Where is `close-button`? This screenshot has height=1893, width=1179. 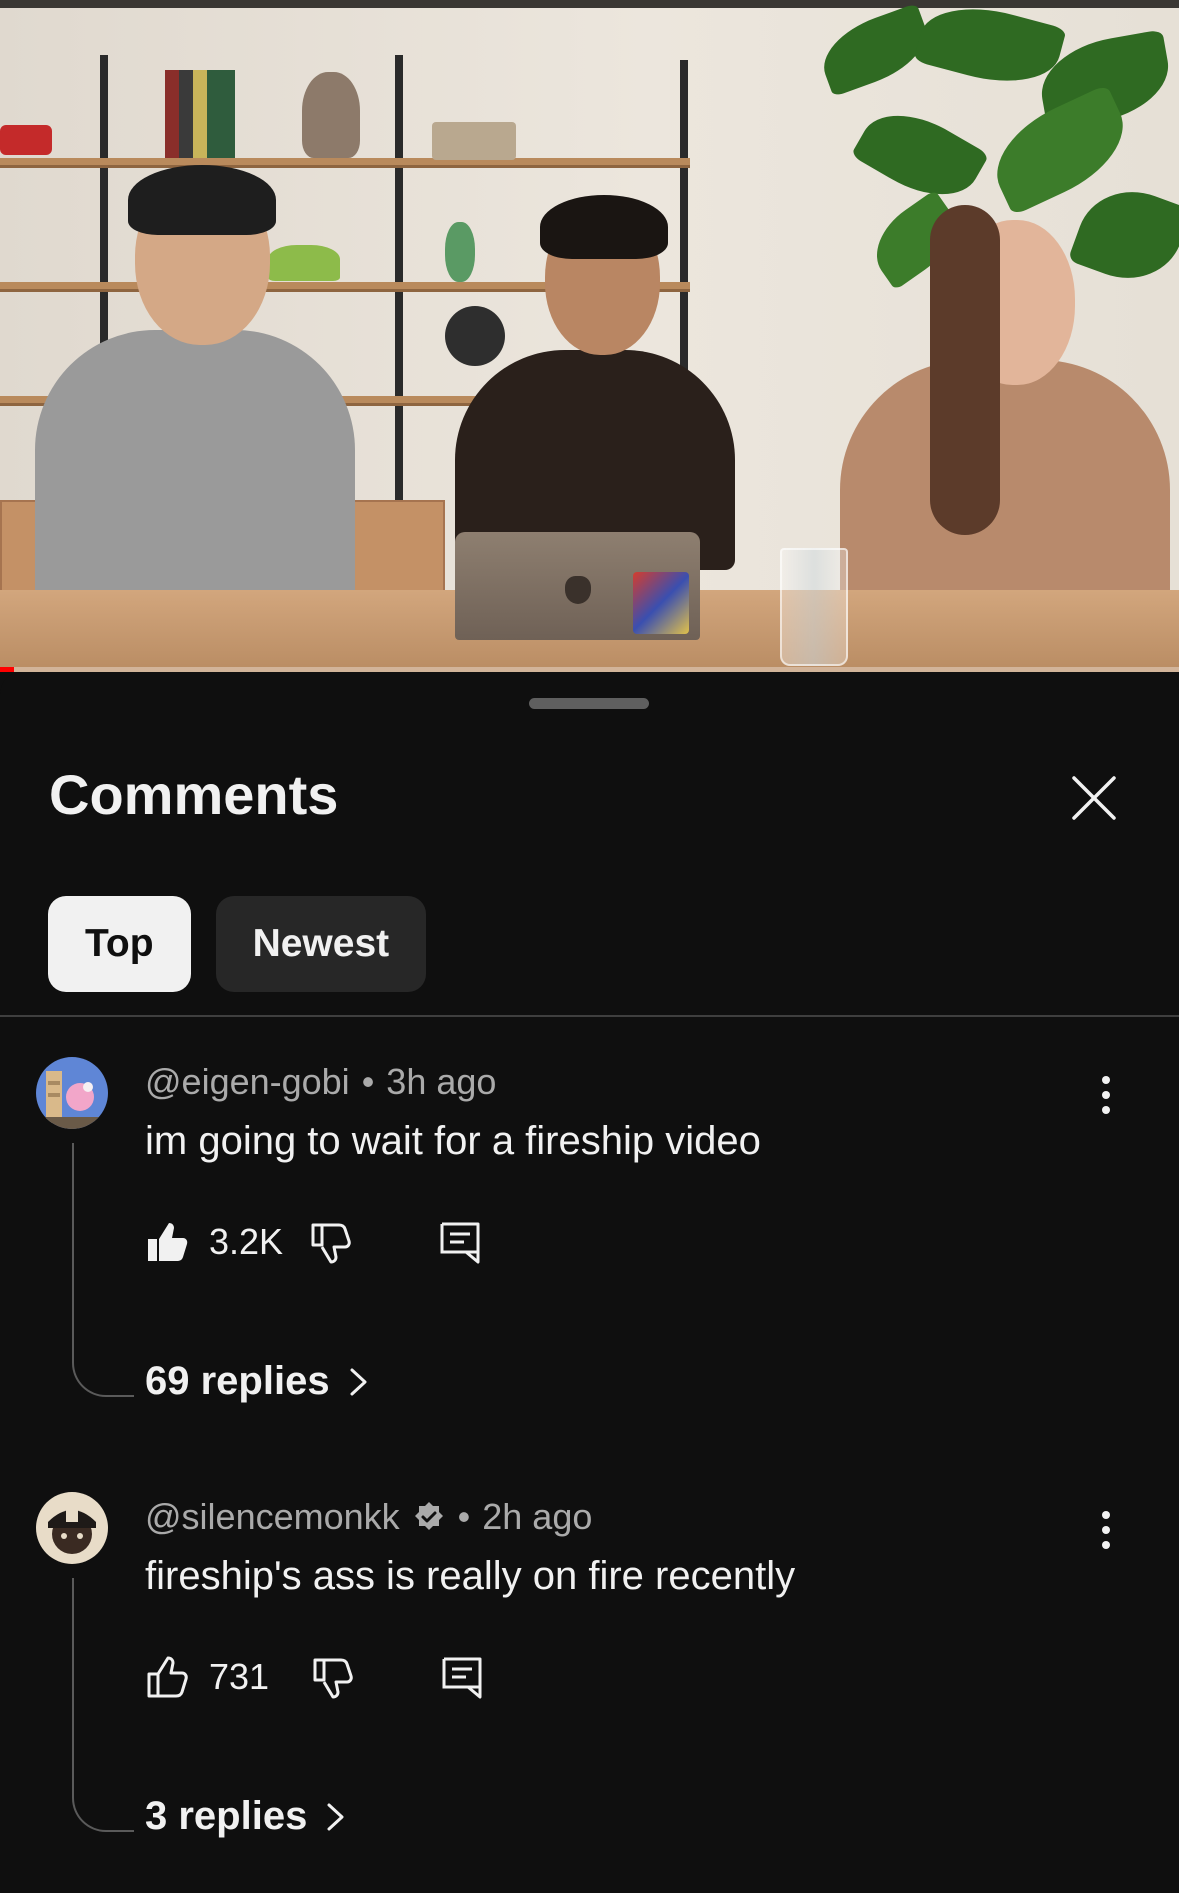
close-button is located at coordinates (1094, 798).